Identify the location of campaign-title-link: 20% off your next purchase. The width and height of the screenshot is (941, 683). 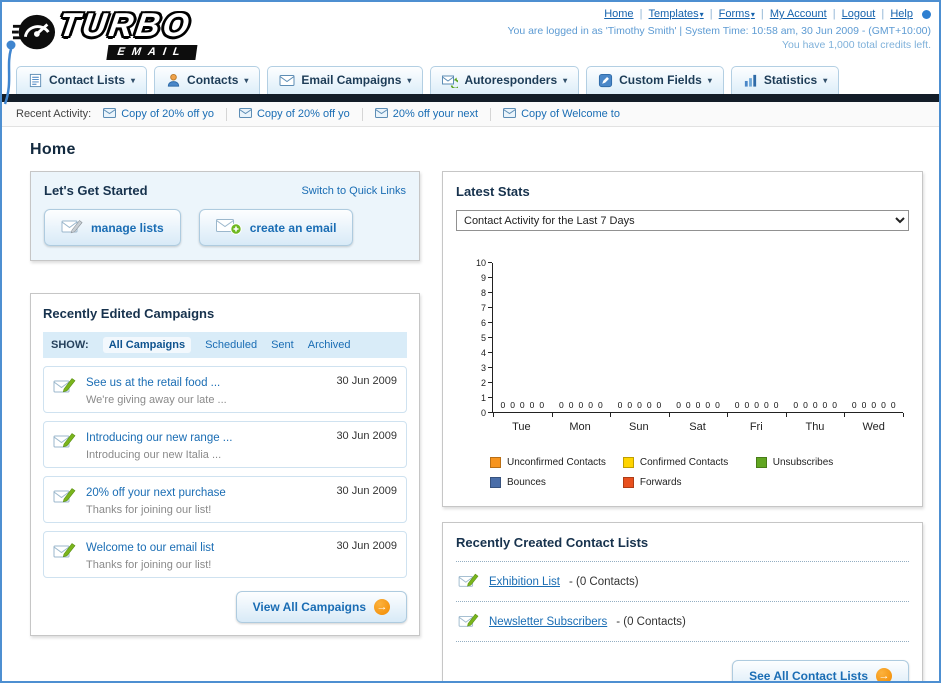
(156, 493).